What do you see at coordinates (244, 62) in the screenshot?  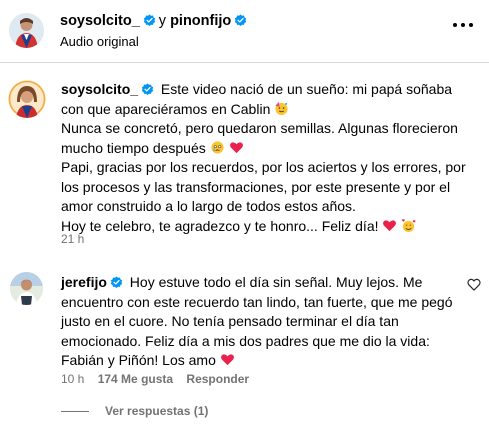 I see `header-divider` at bounding box center [244, 62].